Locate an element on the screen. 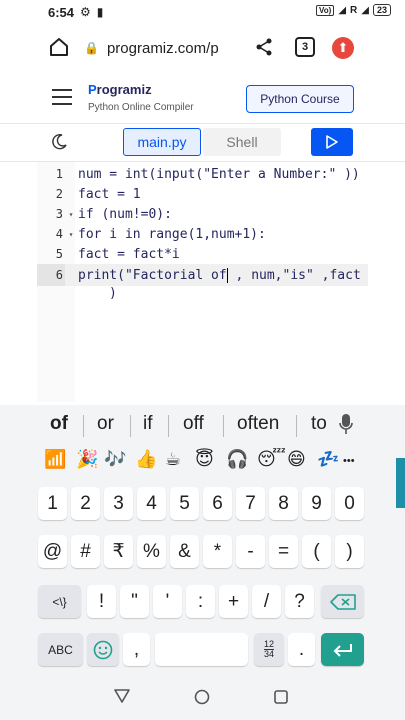 Image resolution: width=405 pixels, height=720 pixels. emoji-key: ☕ is located at coordinates (173, 459).